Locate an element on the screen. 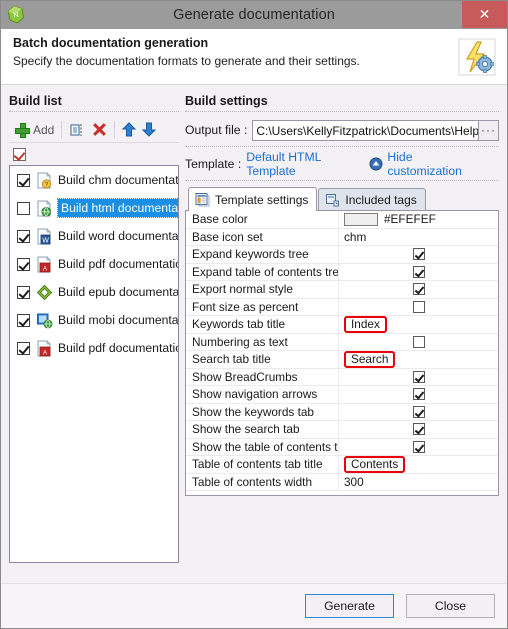 The width and height of the screenshot is (508, 629). grid-row: Show the search tab is located at coordinates (342, 430).